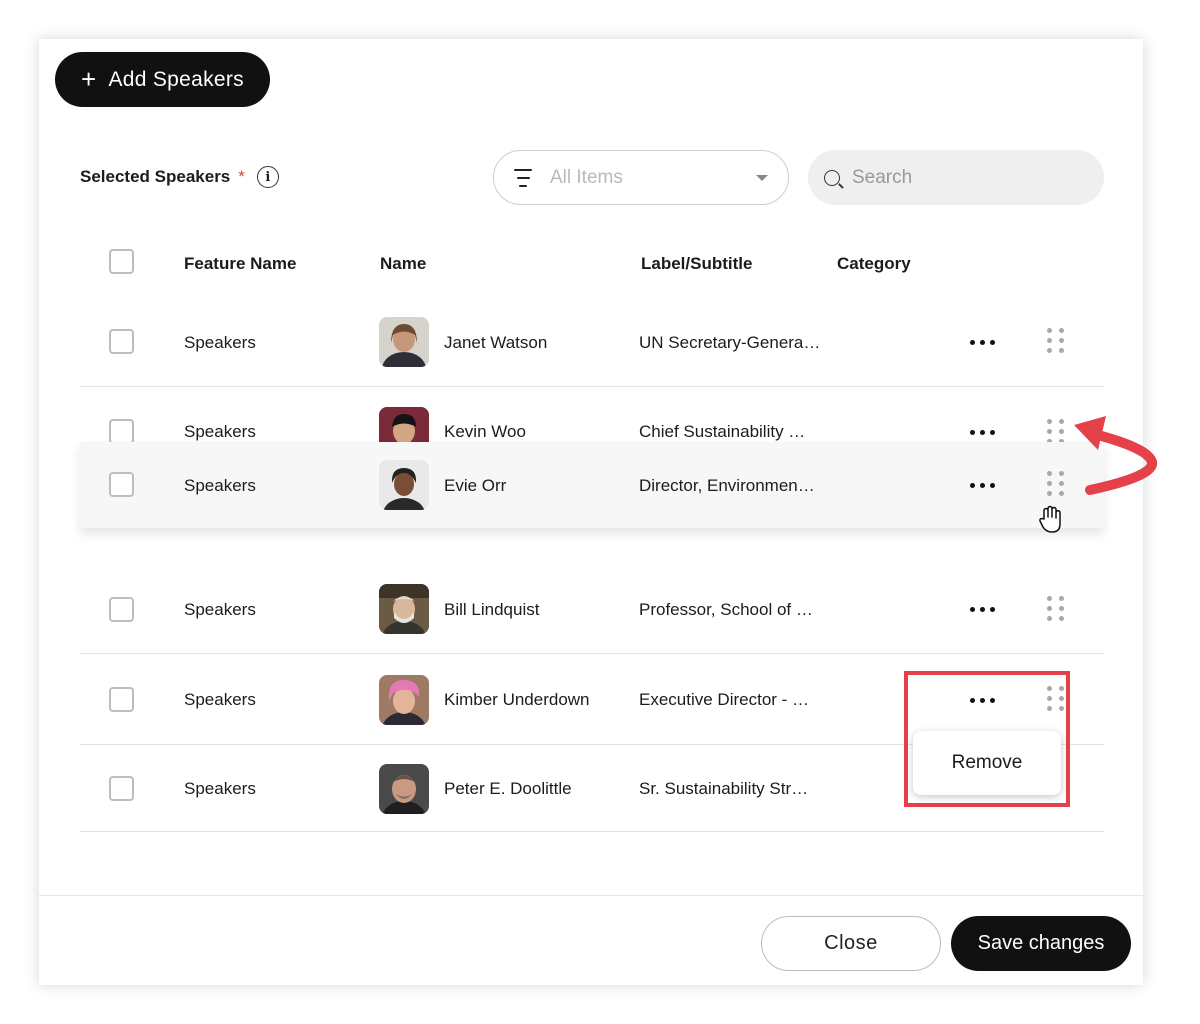 Image resolution: width=1200 pixels, height=1024 pixels. I want to click on close-button: Close, so click(851, 943).